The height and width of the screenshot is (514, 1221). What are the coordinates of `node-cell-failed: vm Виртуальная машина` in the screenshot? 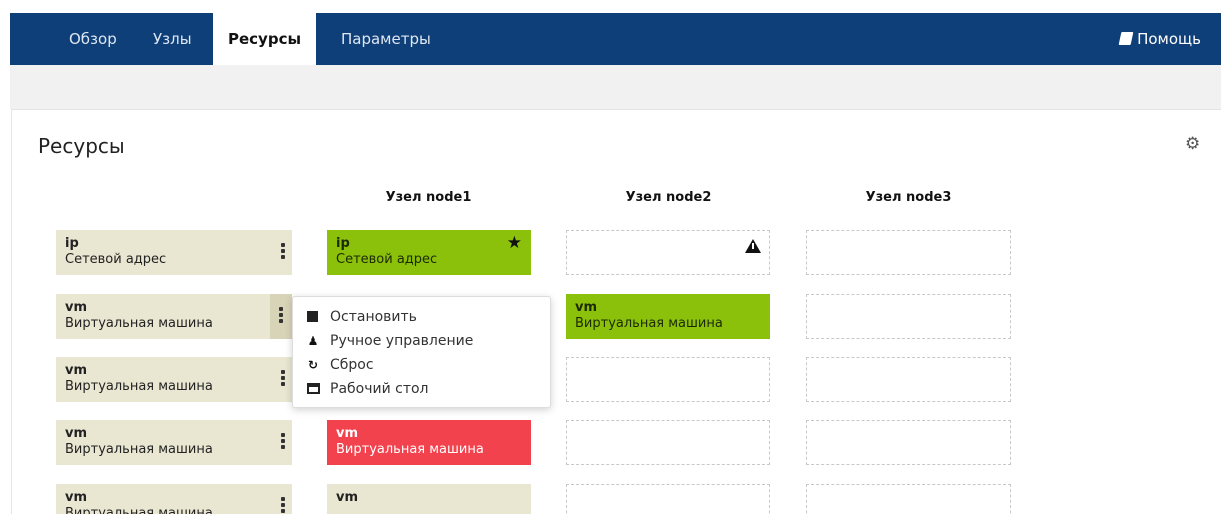 It's located at (429, 442).